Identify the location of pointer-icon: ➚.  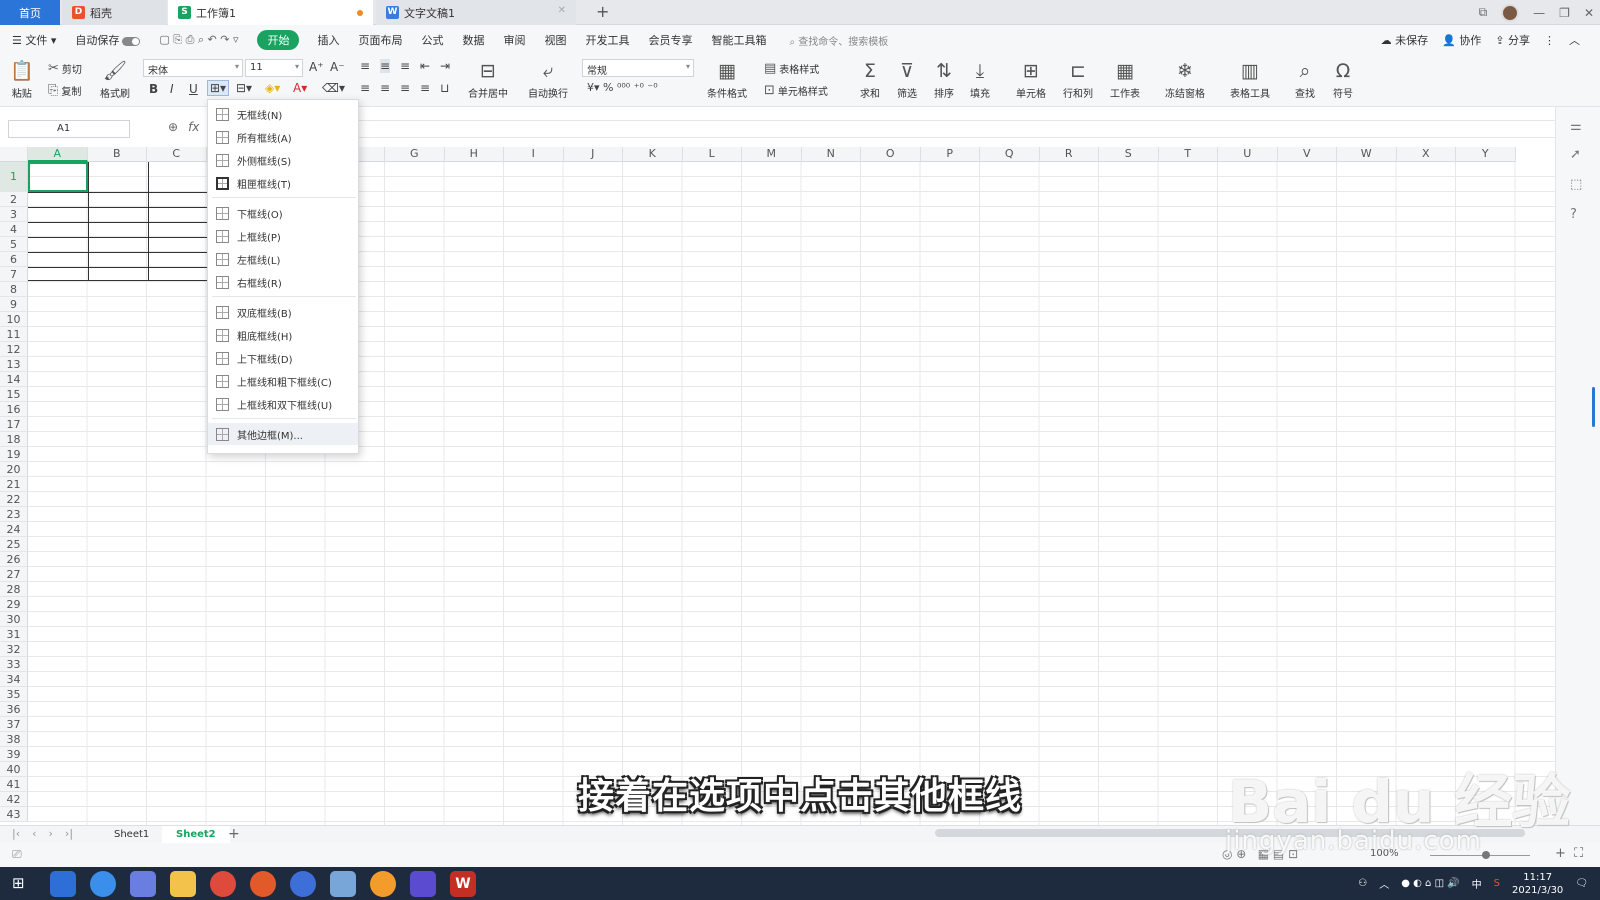
(1575, 154).